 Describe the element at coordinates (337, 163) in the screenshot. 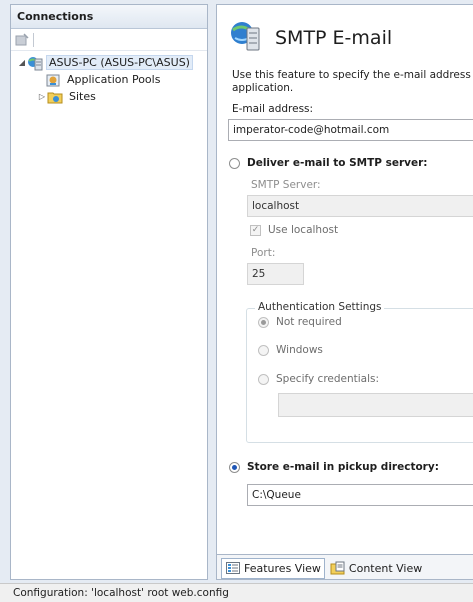

I see `deliver-smtp-label: Deliver e-mail to SMTP server:` at that location.